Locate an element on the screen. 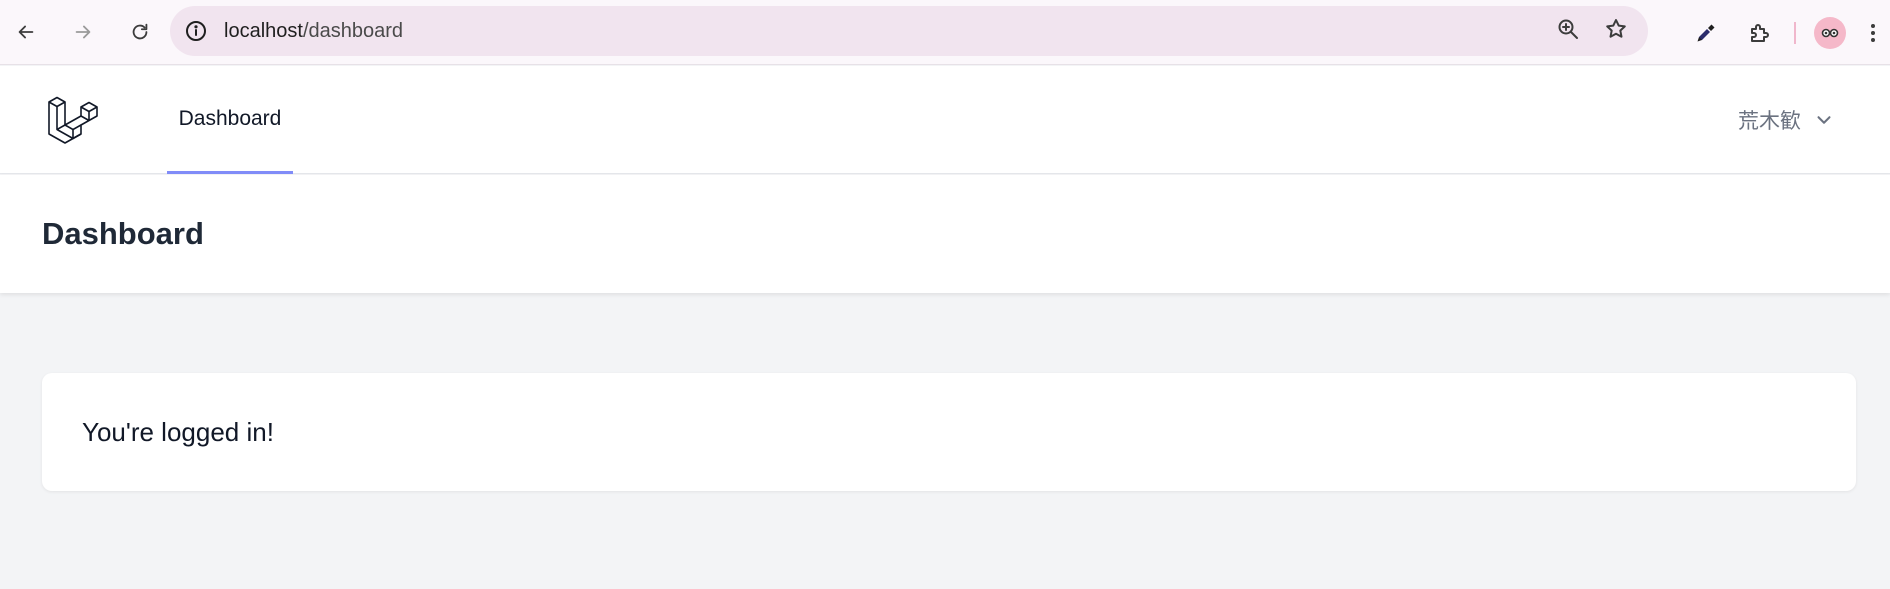  user-menu-button: 荒木歓 is located at coordinates (1786, 120).